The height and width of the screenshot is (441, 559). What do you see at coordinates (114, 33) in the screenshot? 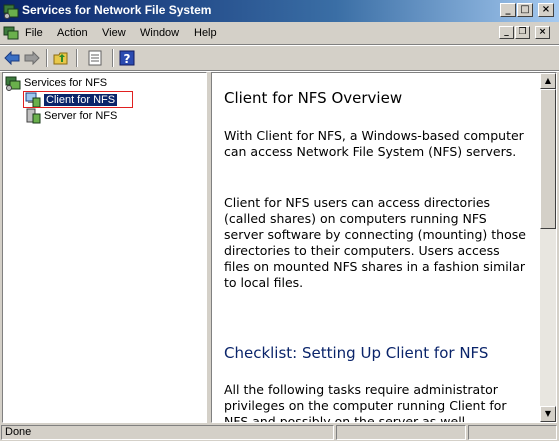
I see `menu-view: View` at bounding box center [114, 33].